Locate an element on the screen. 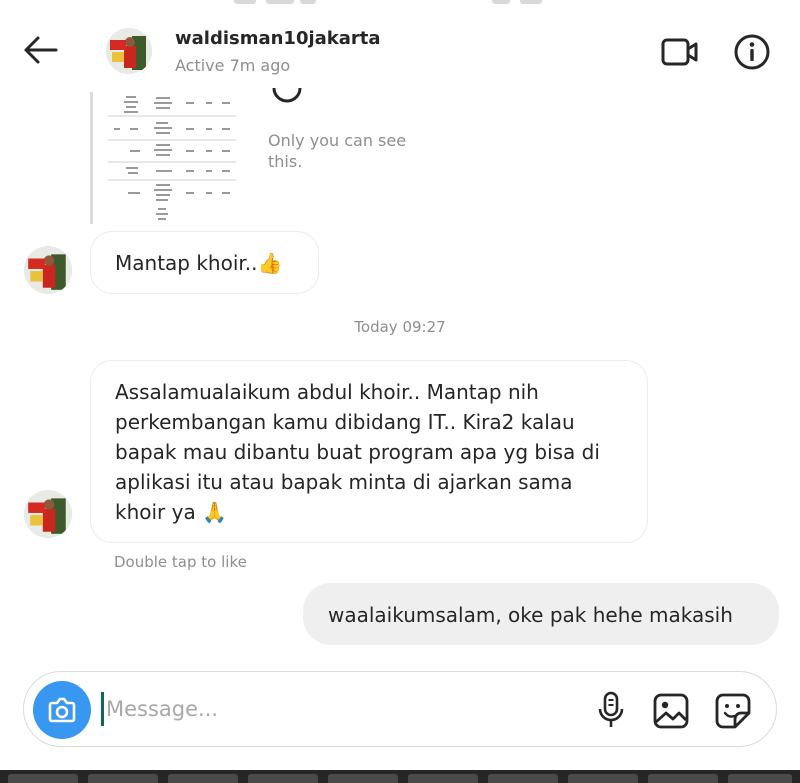 The width and height of the screenshot is (800, 783). microphone-button is located at coordinates (611, 710).